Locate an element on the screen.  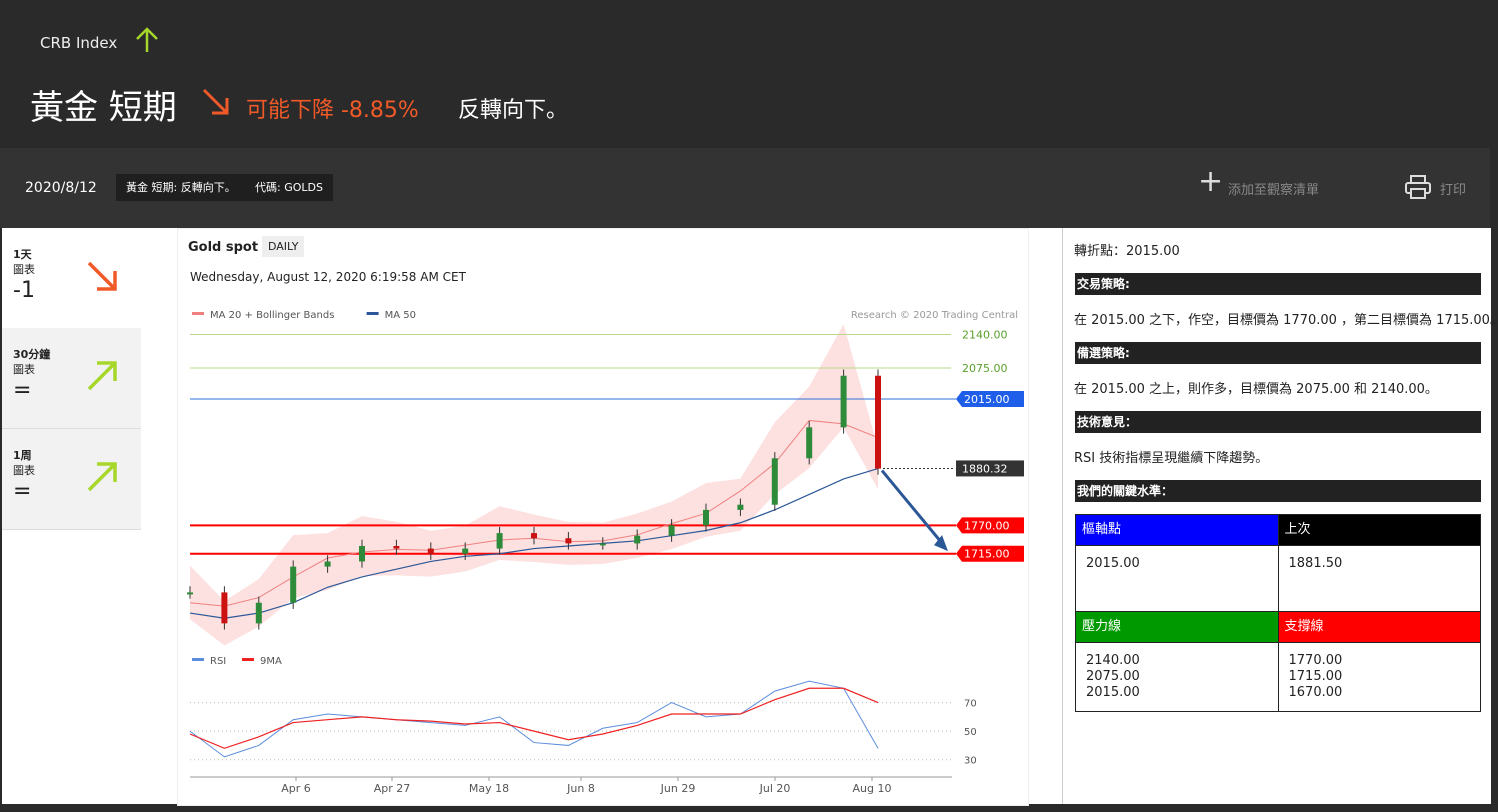
plus-icon: + is located at coordinates (1211, 181).